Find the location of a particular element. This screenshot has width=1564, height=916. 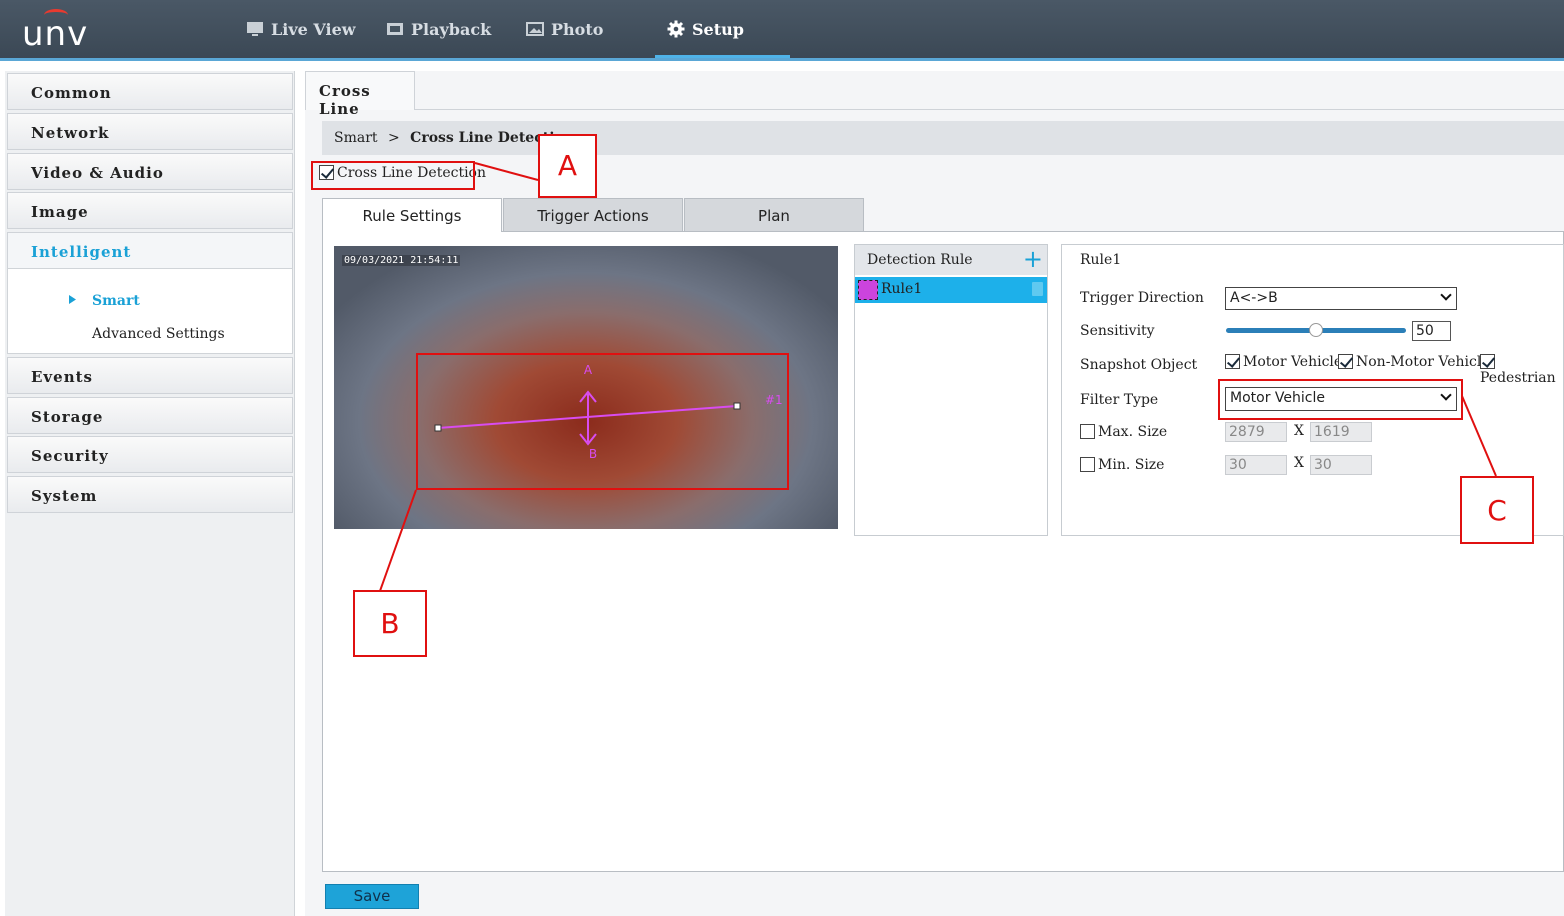

annotation-box-b is located at coordinates (602, 421).